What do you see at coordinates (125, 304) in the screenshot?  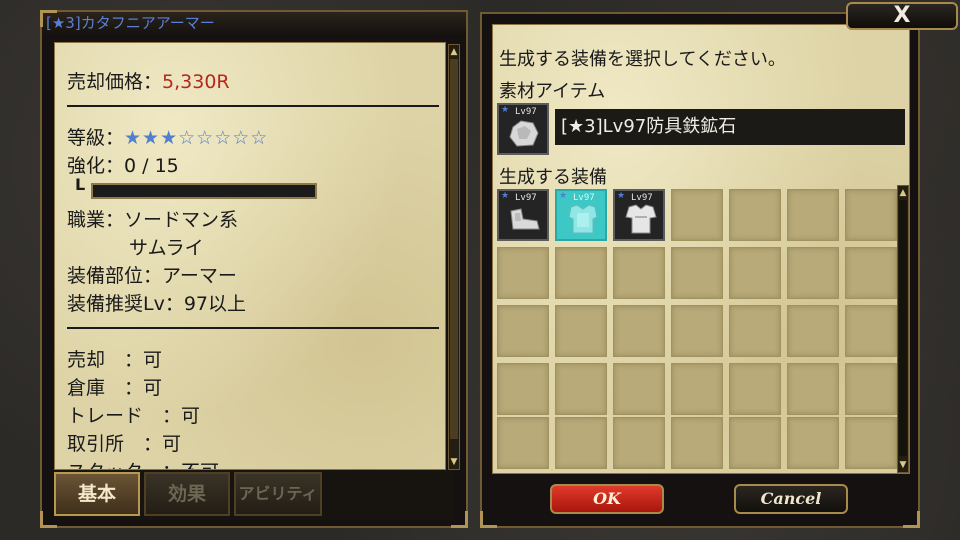 I see `level-label: 装備推奨Lv：` at bounding box center [125, 304].